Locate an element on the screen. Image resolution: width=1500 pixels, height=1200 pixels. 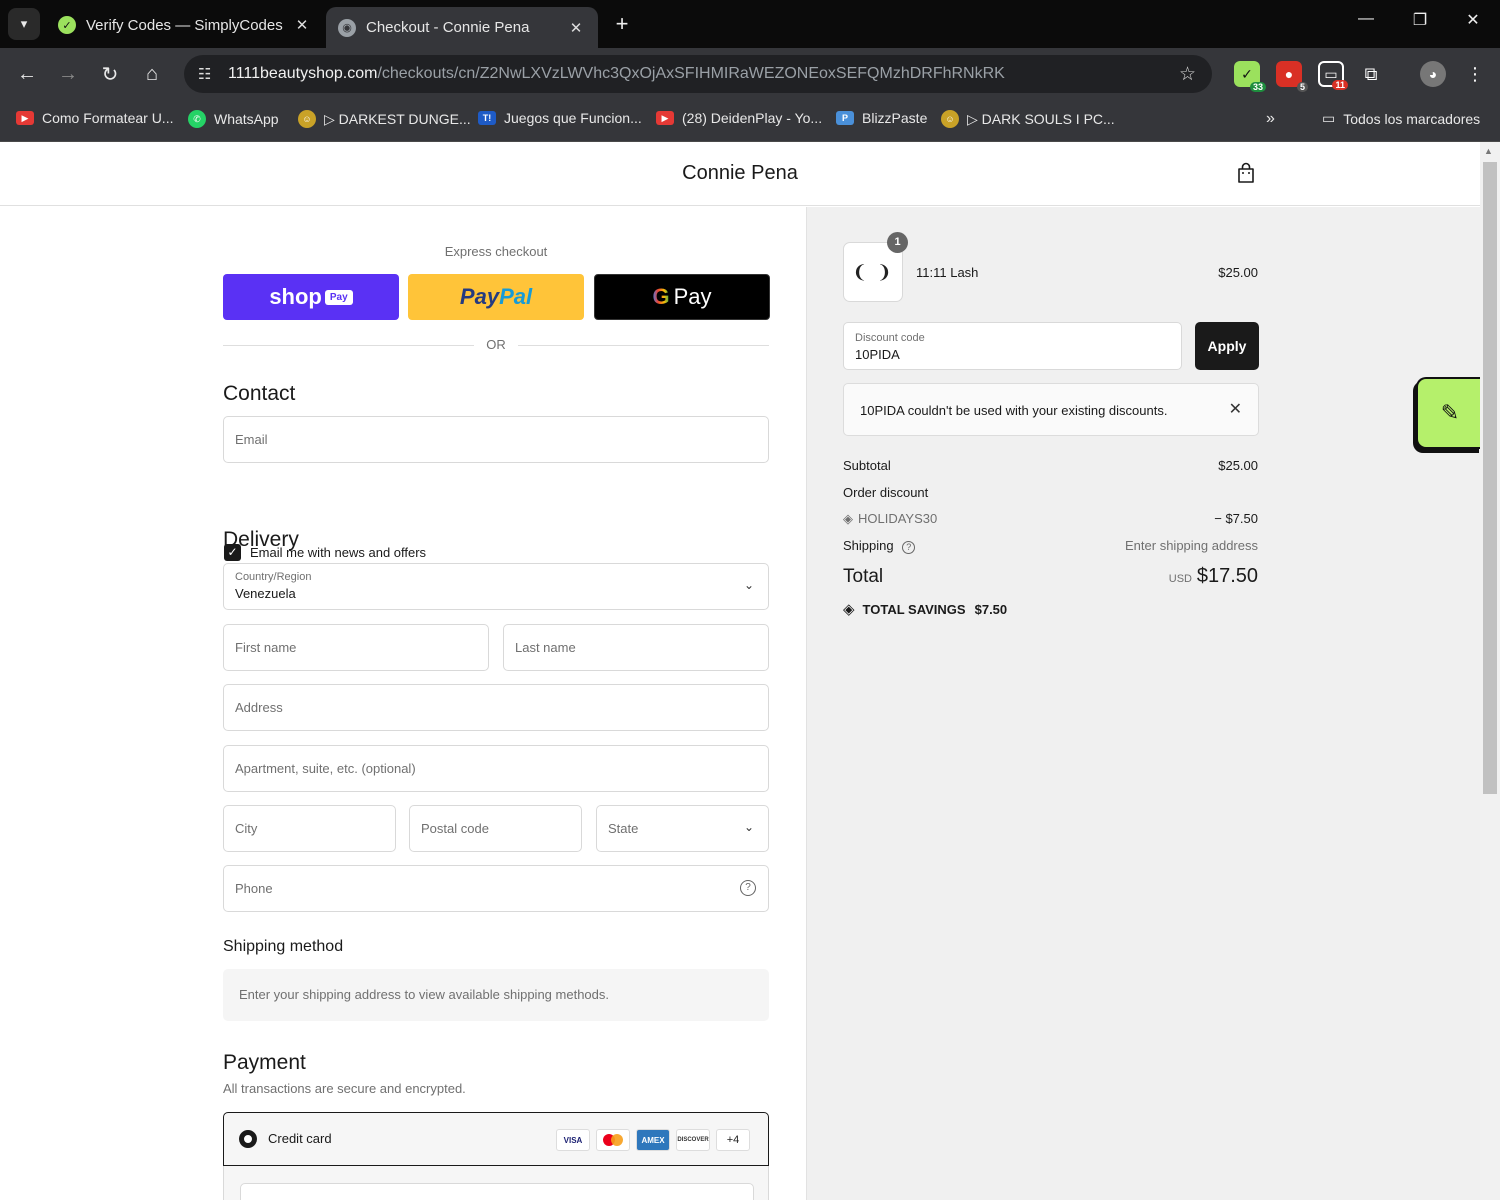
address-input is located at coordinates (496, 707).